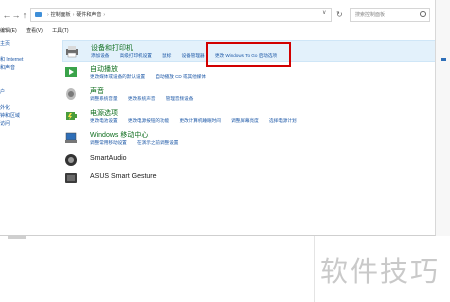  What do you see at coordinates (72, 52) in the screenshot?
I see `printer-icon` at bounding box center [72, 52].